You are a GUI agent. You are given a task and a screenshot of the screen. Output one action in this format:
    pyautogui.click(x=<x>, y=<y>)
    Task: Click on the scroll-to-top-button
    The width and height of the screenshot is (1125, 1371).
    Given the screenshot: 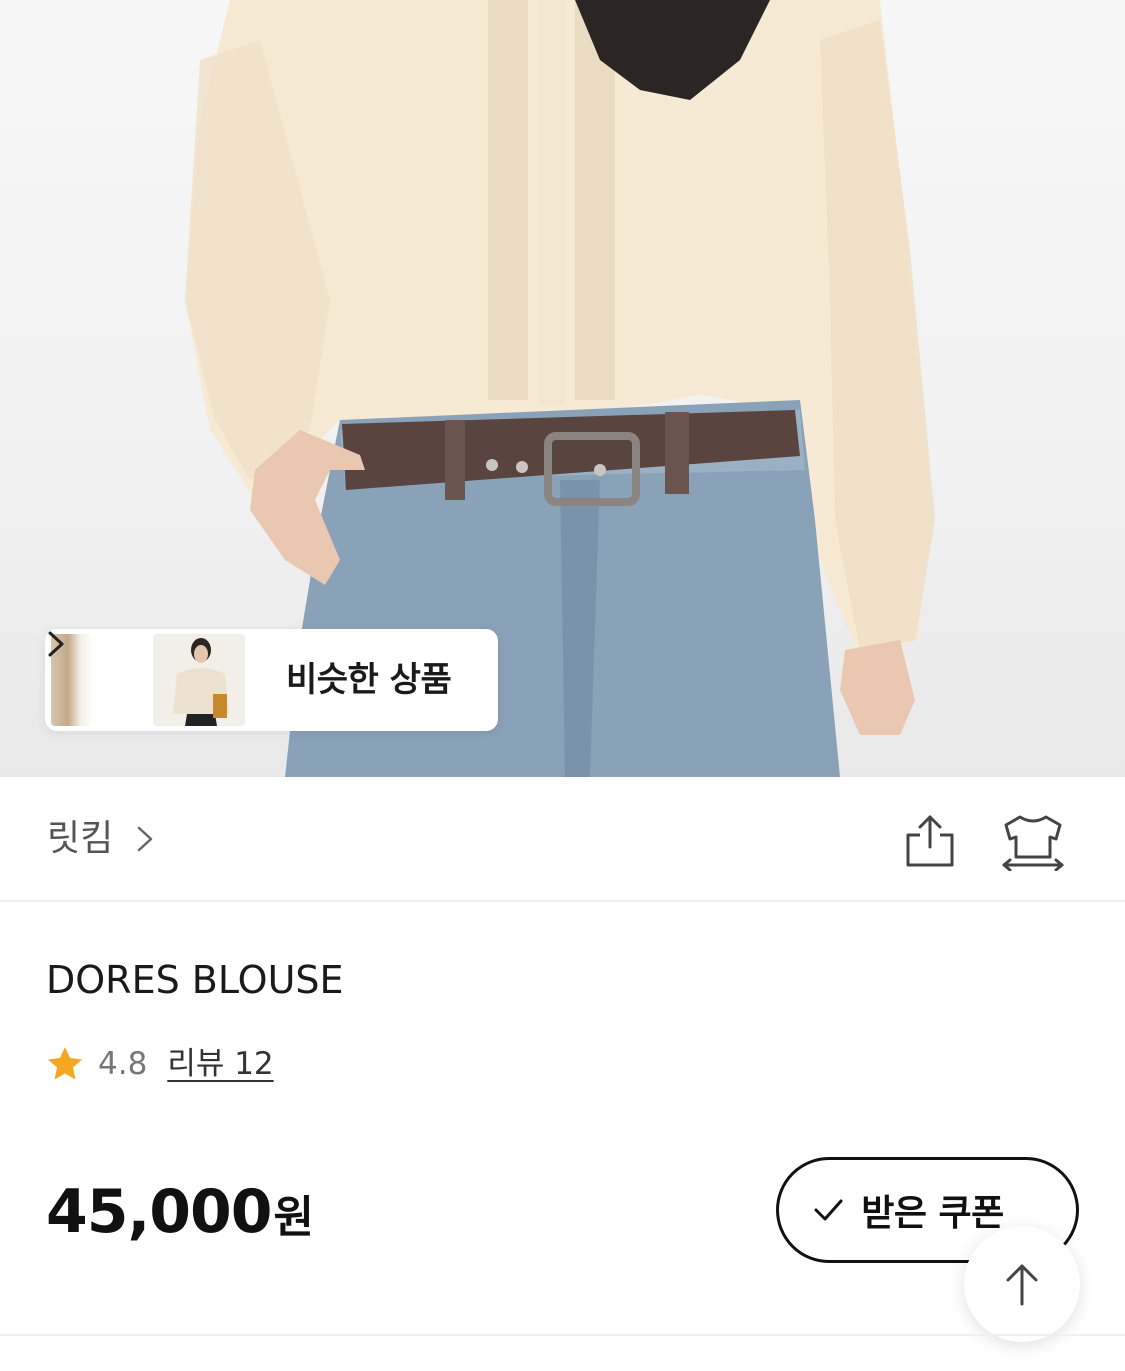 What is the action you would take?
    pyautogui.click(x=1022, y=1284)
    